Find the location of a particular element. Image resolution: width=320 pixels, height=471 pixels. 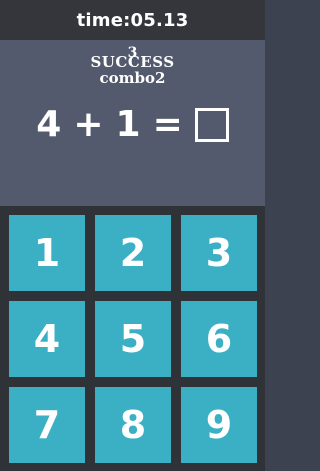

answer-box is located at coordinates (211, 124).